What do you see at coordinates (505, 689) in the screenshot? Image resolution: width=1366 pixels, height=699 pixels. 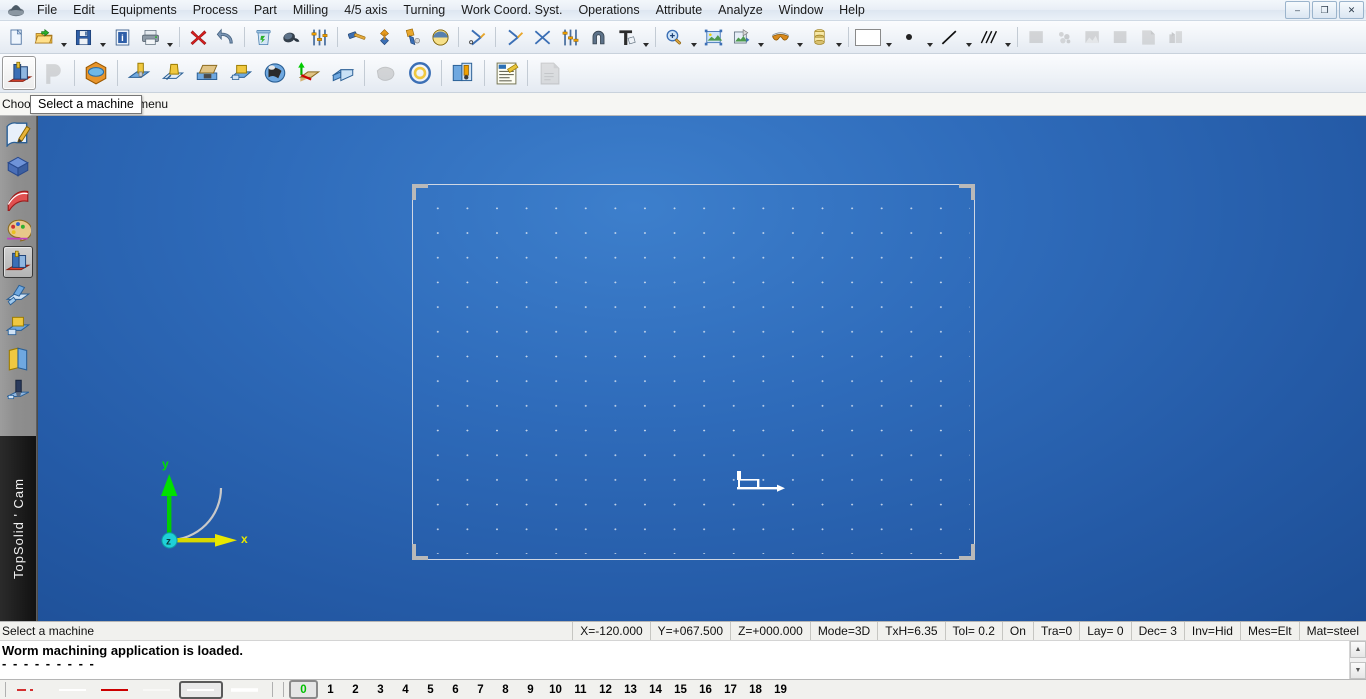 I see `layer-button-8: 8` at bounding box center [505, 689].